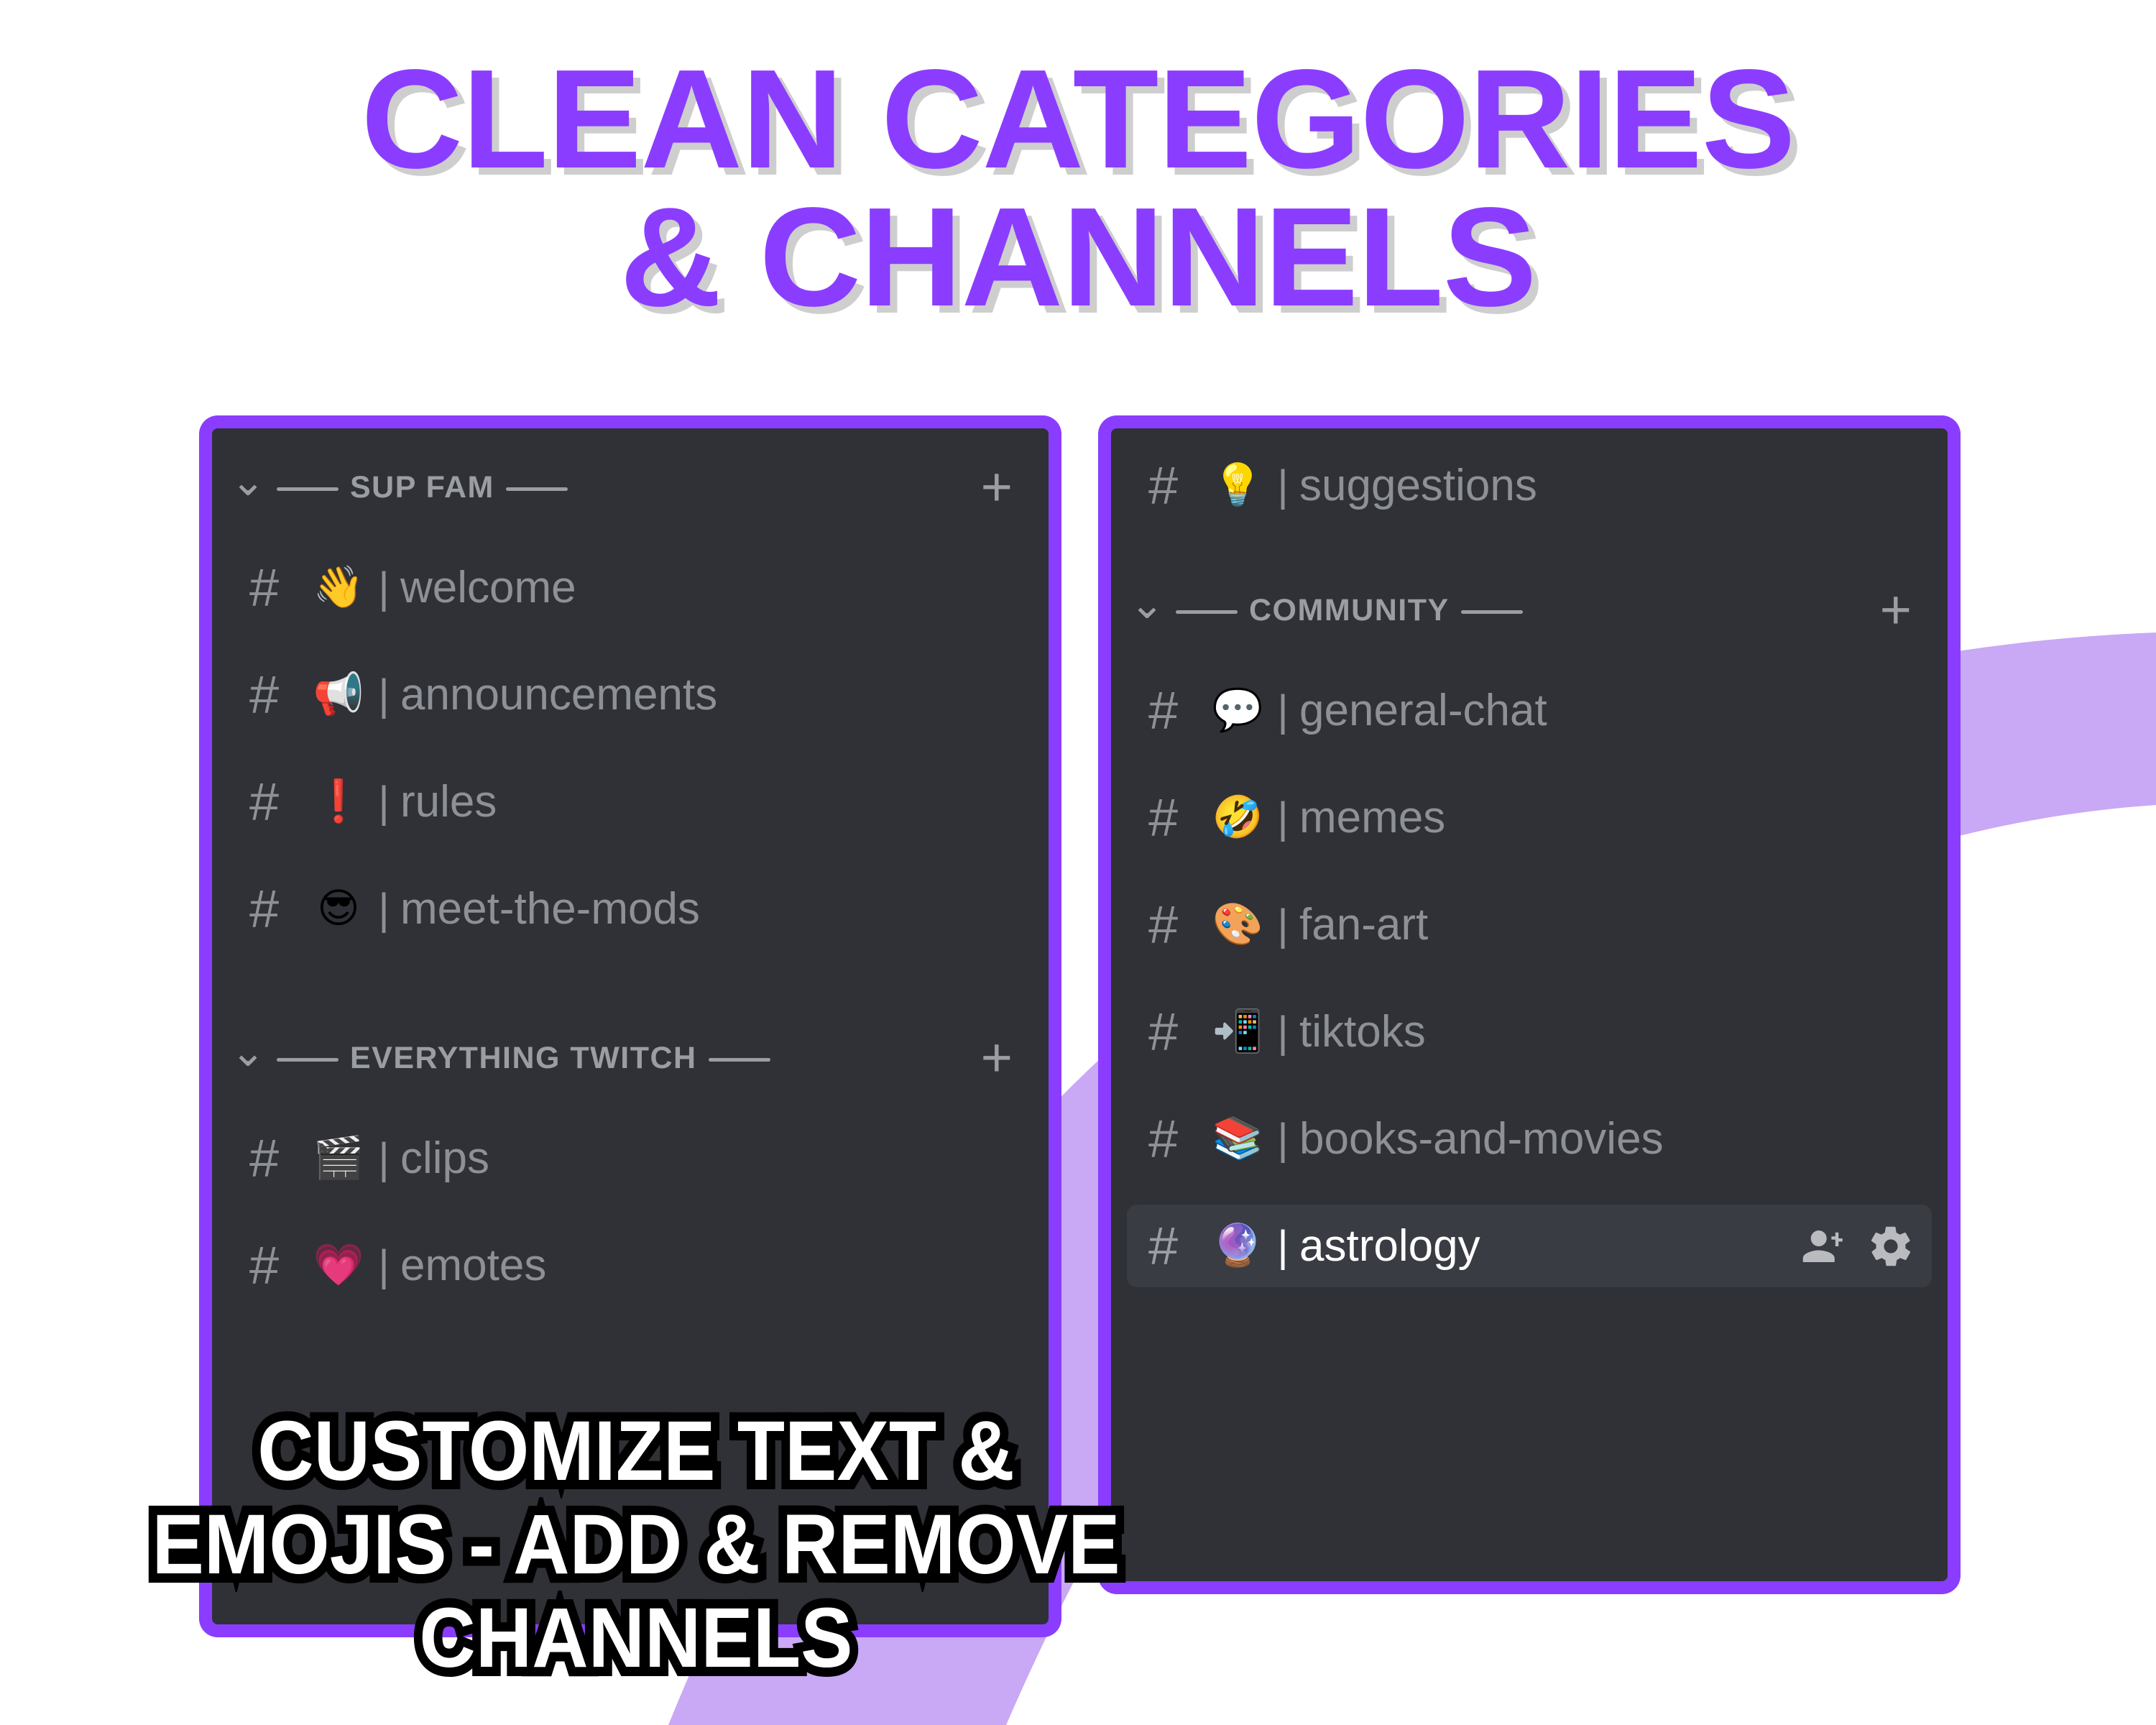 This screenshot has width=2156, height=1725. I want to click on channel-name: astrology, so click(1389, 1245).